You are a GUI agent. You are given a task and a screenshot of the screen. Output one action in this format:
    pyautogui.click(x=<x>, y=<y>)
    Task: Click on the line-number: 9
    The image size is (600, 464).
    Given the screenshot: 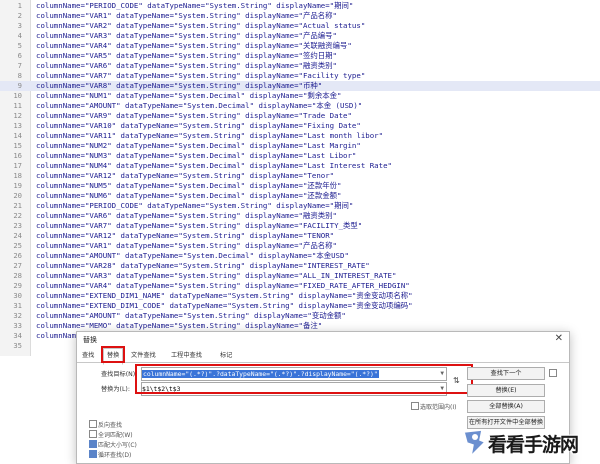 What is the action you would take?
    pyautogui.click(x=19, y=85)
    